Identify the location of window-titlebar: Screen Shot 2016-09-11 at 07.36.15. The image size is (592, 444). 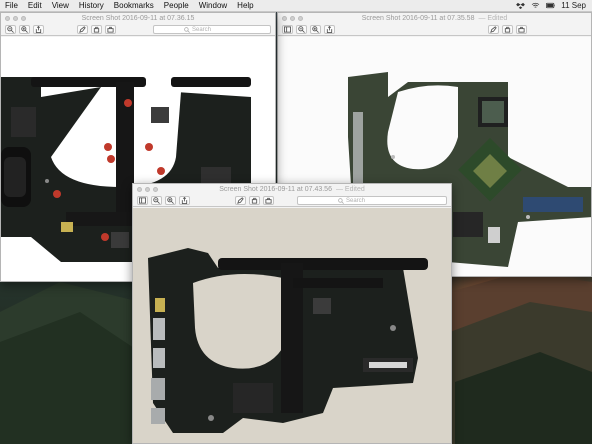
(138, 18).